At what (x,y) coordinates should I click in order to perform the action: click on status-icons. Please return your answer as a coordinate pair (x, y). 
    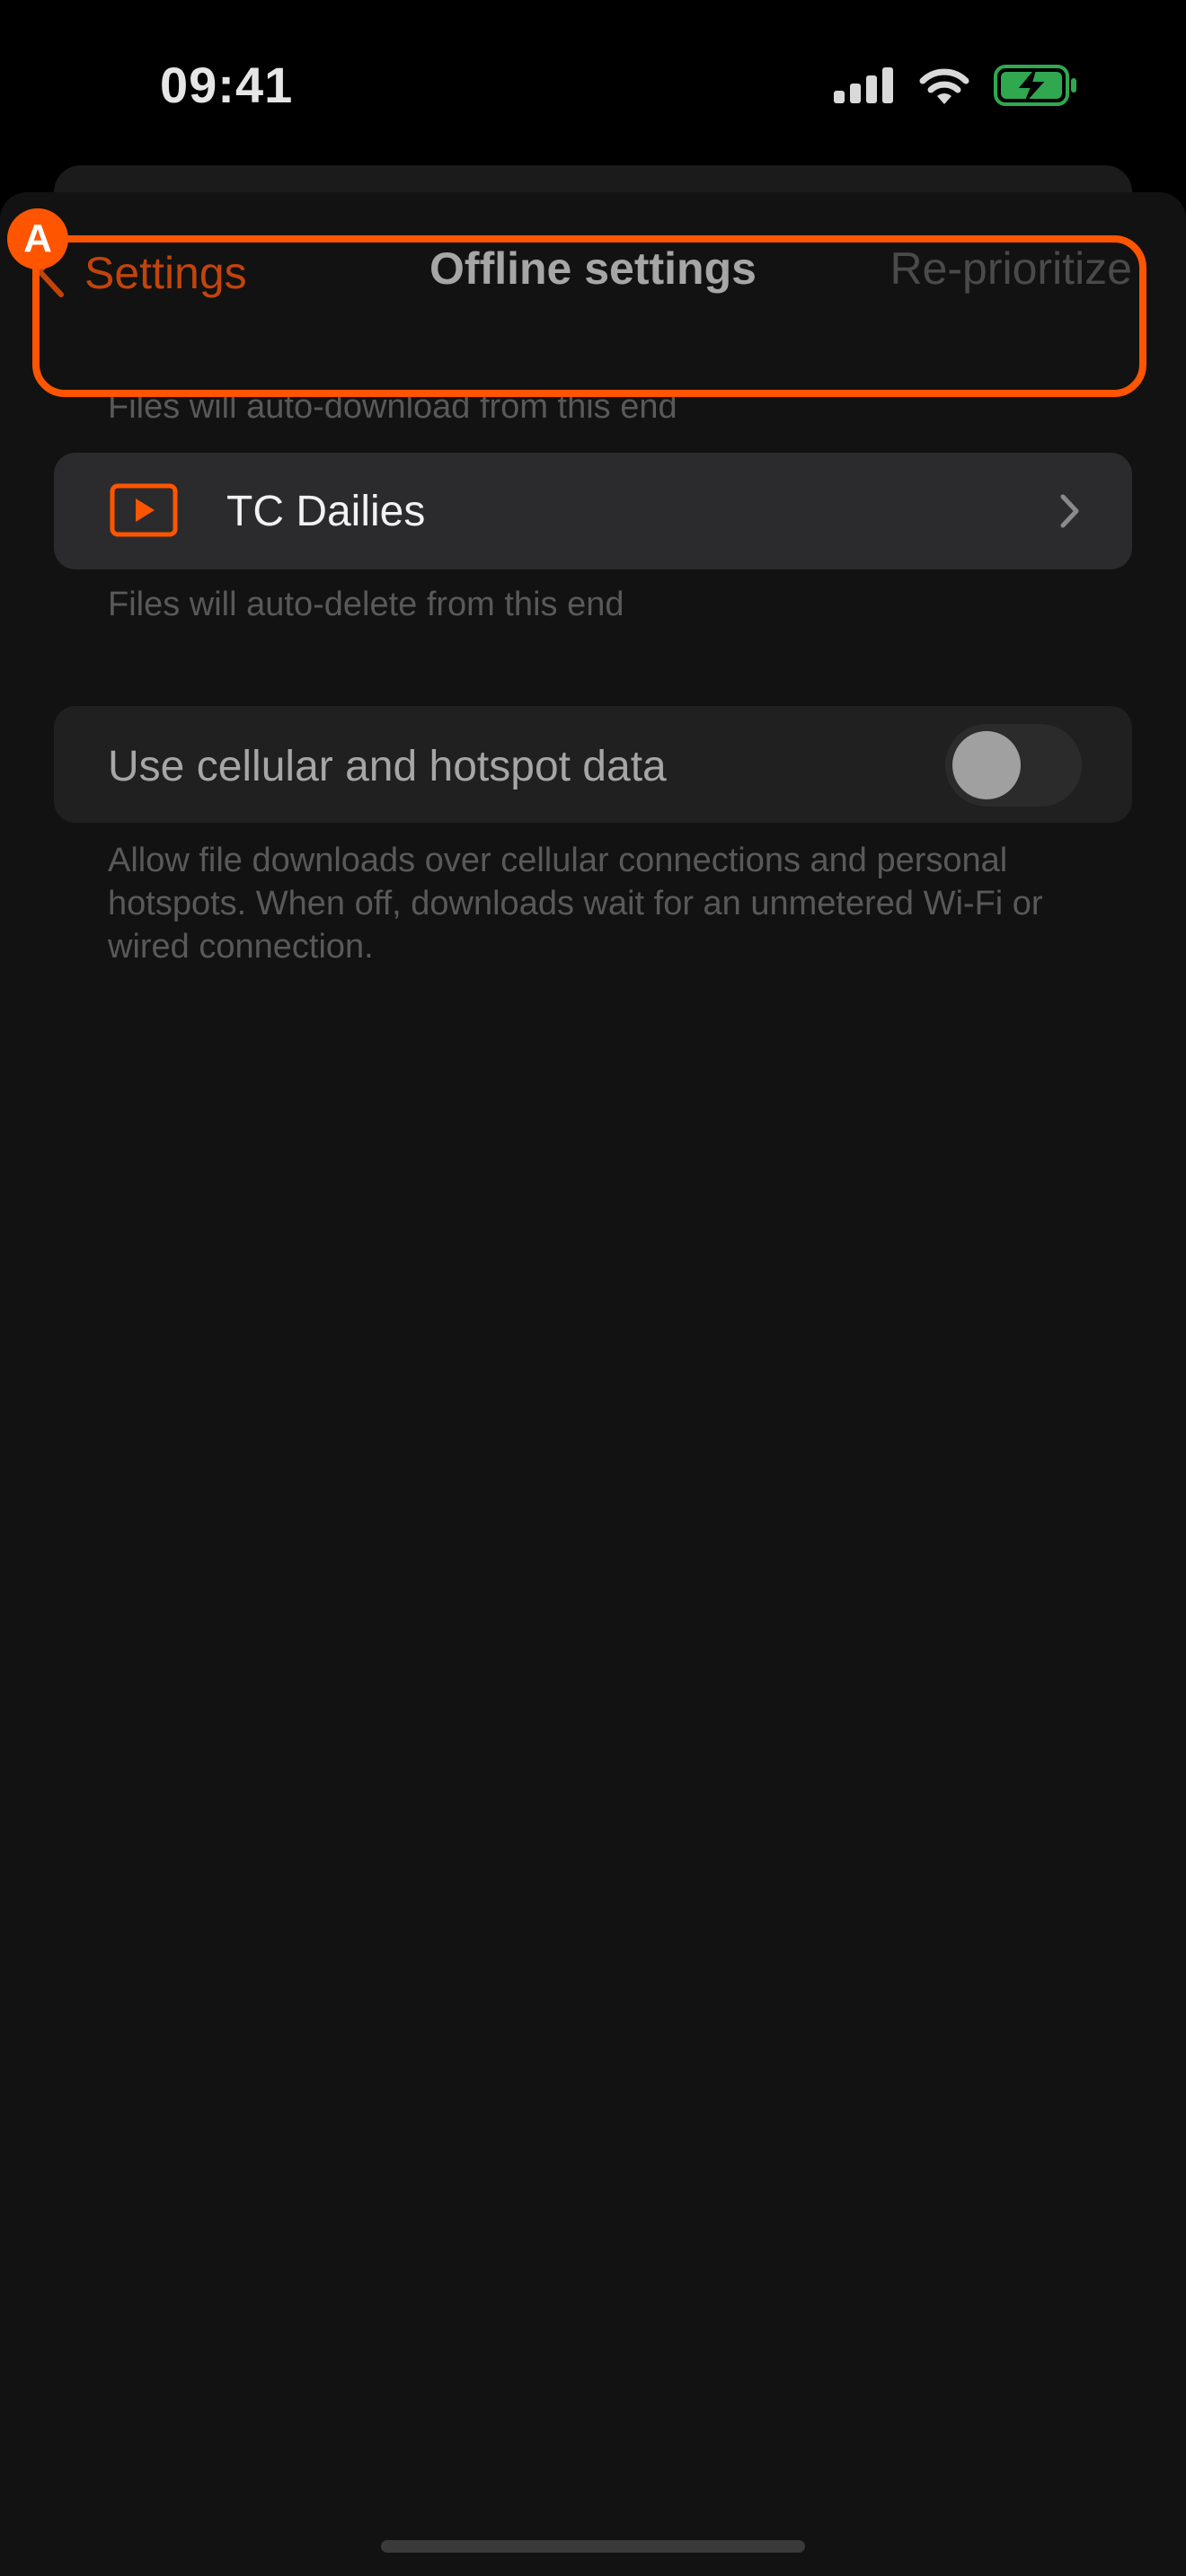
    Looking at the image, I should click on (956, 87).